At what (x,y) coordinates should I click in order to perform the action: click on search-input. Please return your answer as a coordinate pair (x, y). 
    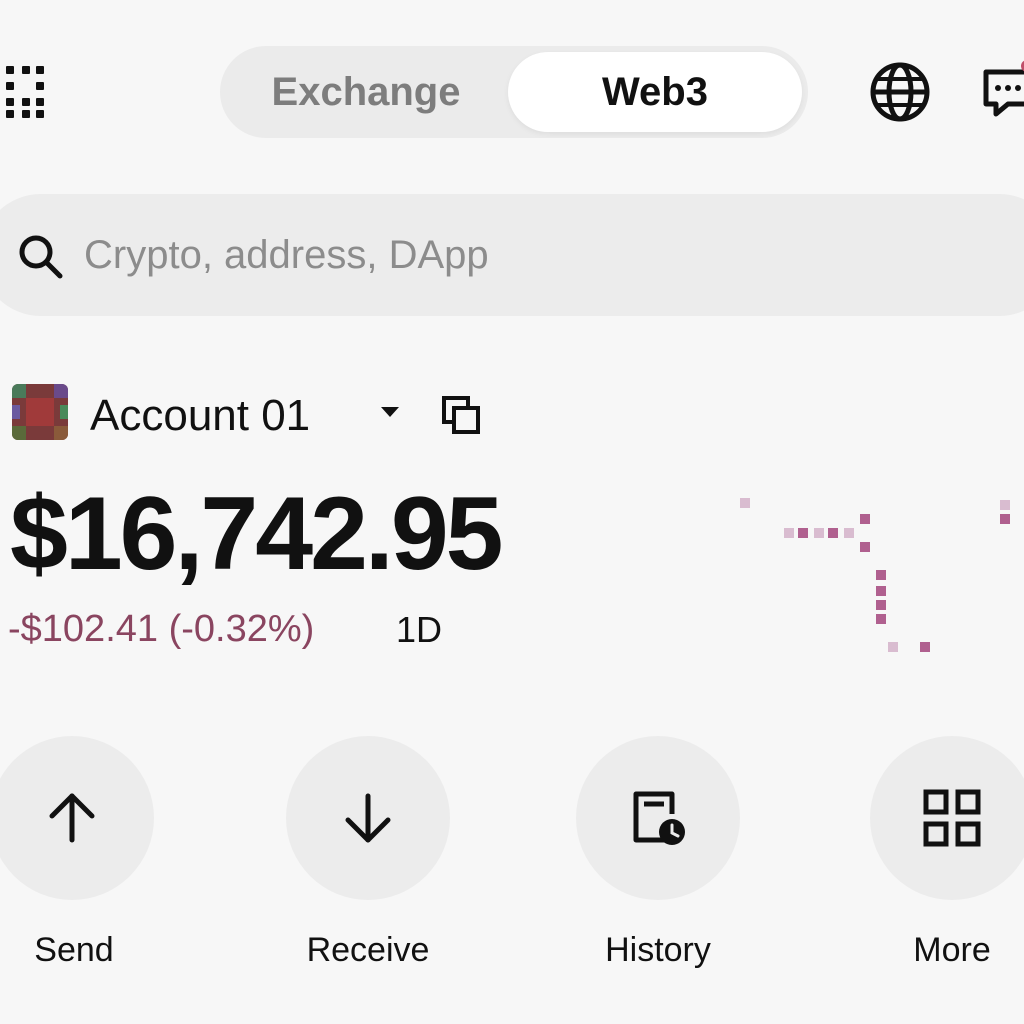
    Looking at the image, I should click on (514, 255).